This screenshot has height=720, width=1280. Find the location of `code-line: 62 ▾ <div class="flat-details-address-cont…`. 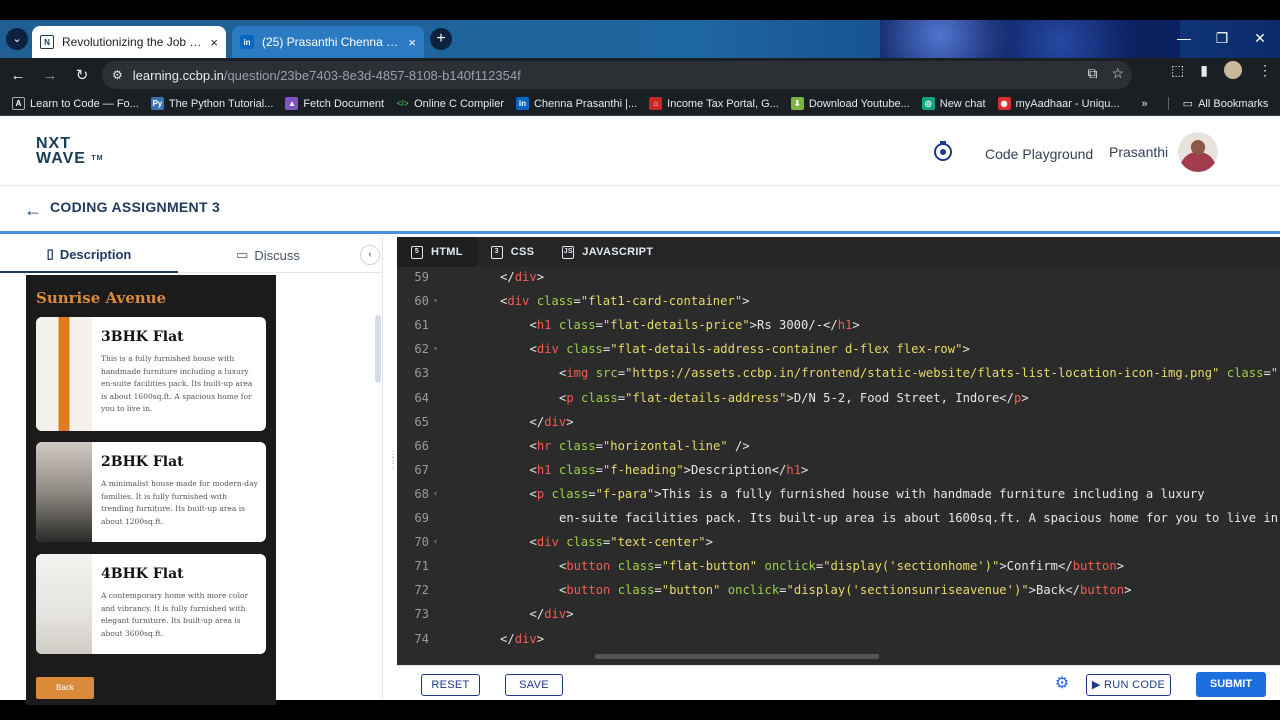

code-line: 62 ▾ <div class="flat-details-address-cont… is located at coordinates (838, 354).